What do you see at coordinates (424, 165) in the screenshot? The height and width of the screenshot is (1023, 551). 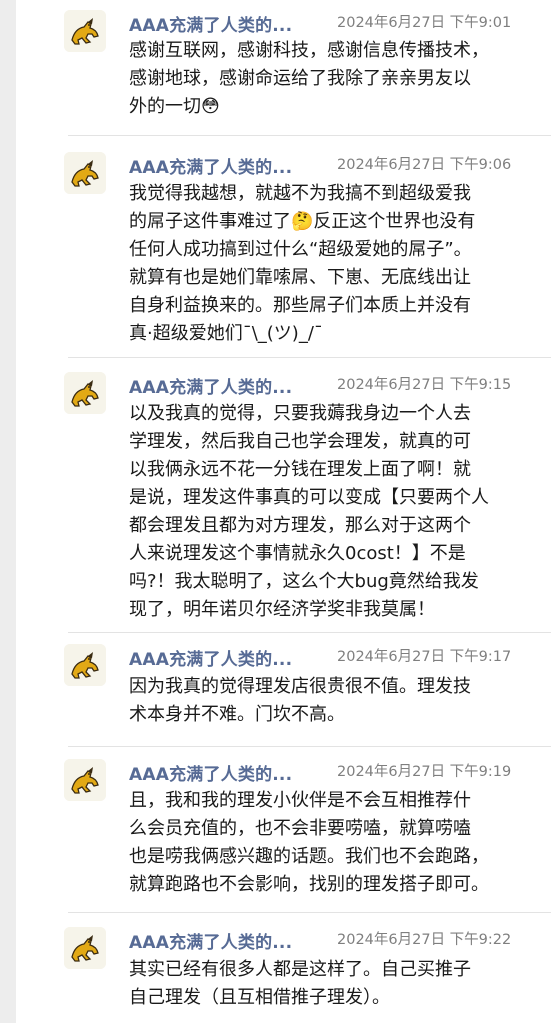 I see `timestamp: 2024年6月27日 下午9:06` at bounding box center [424, 165].